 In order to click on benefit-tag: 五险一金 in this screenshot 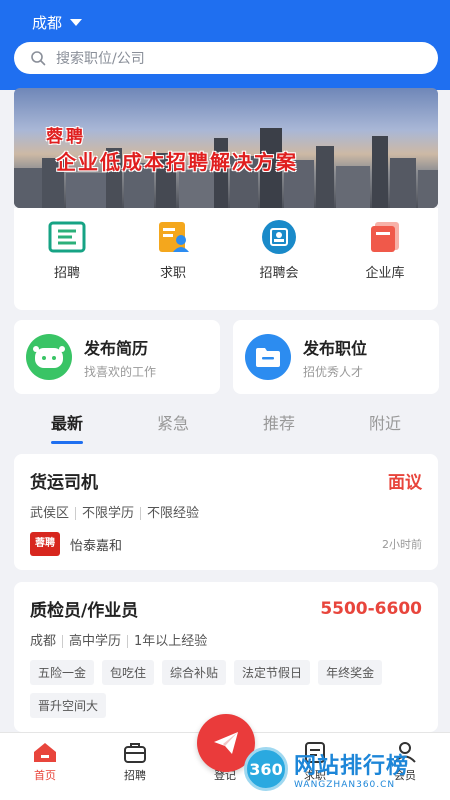, I will do `click(62, 672)`.